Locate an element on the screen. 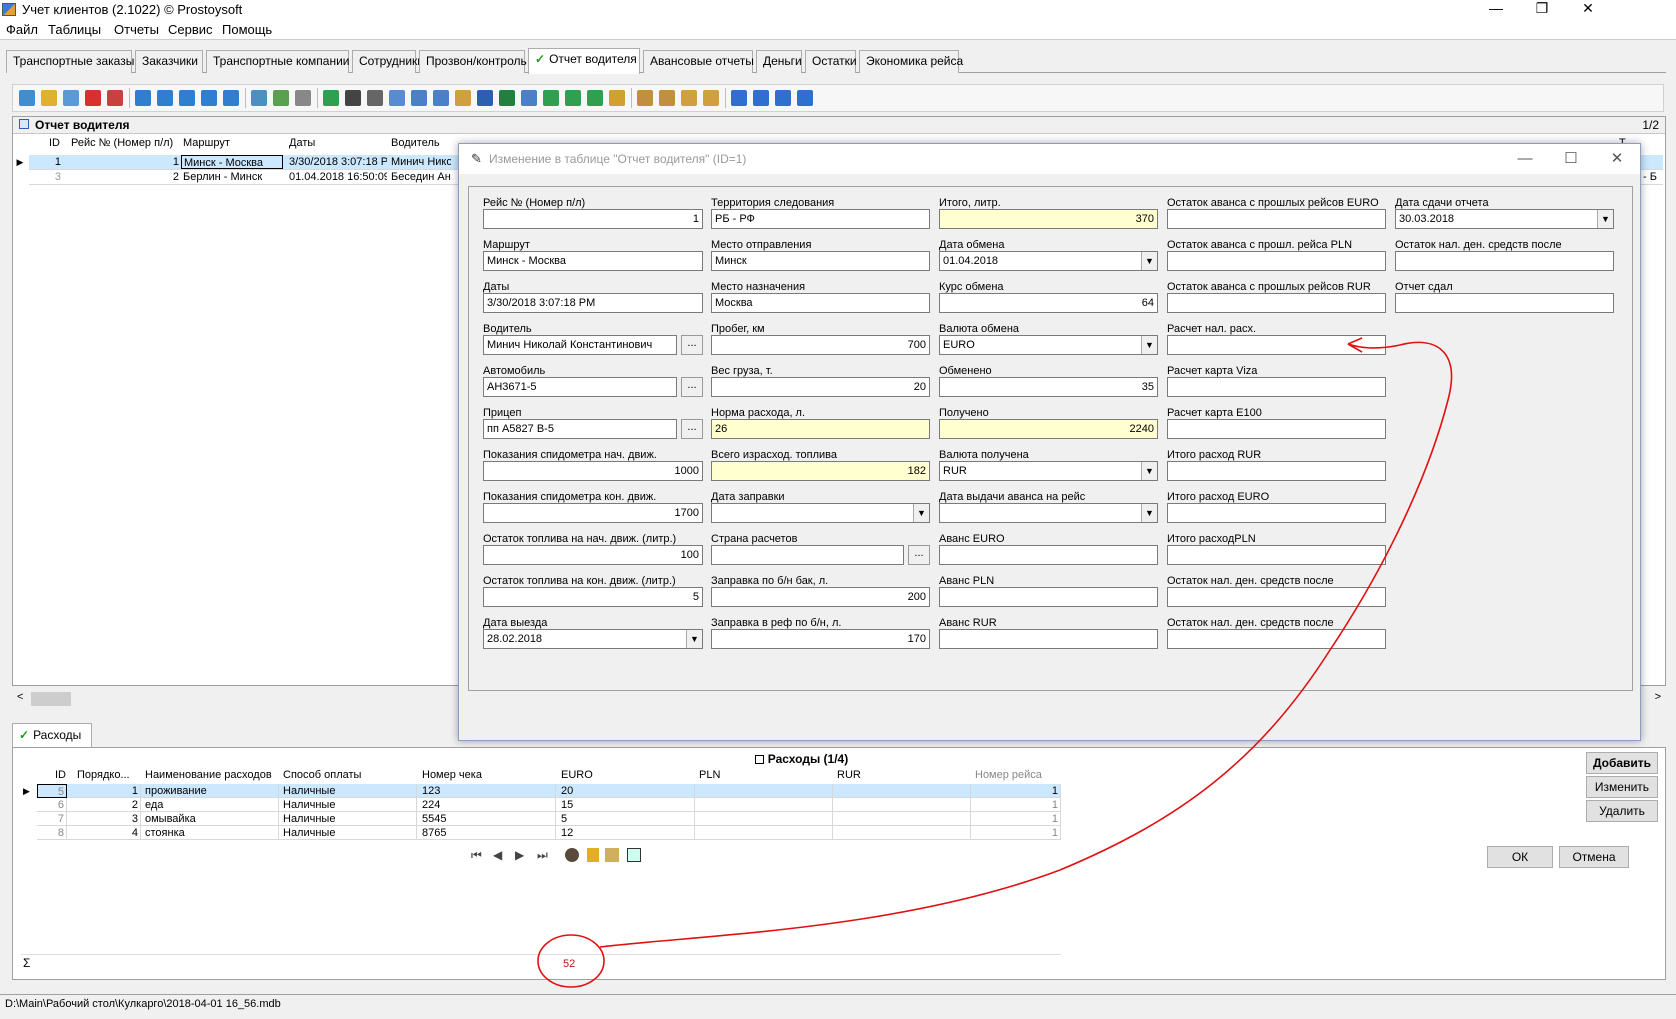 The width and height of the screenshot is (1676, 1019). refresh-icon is located at coordinates (331, 98).